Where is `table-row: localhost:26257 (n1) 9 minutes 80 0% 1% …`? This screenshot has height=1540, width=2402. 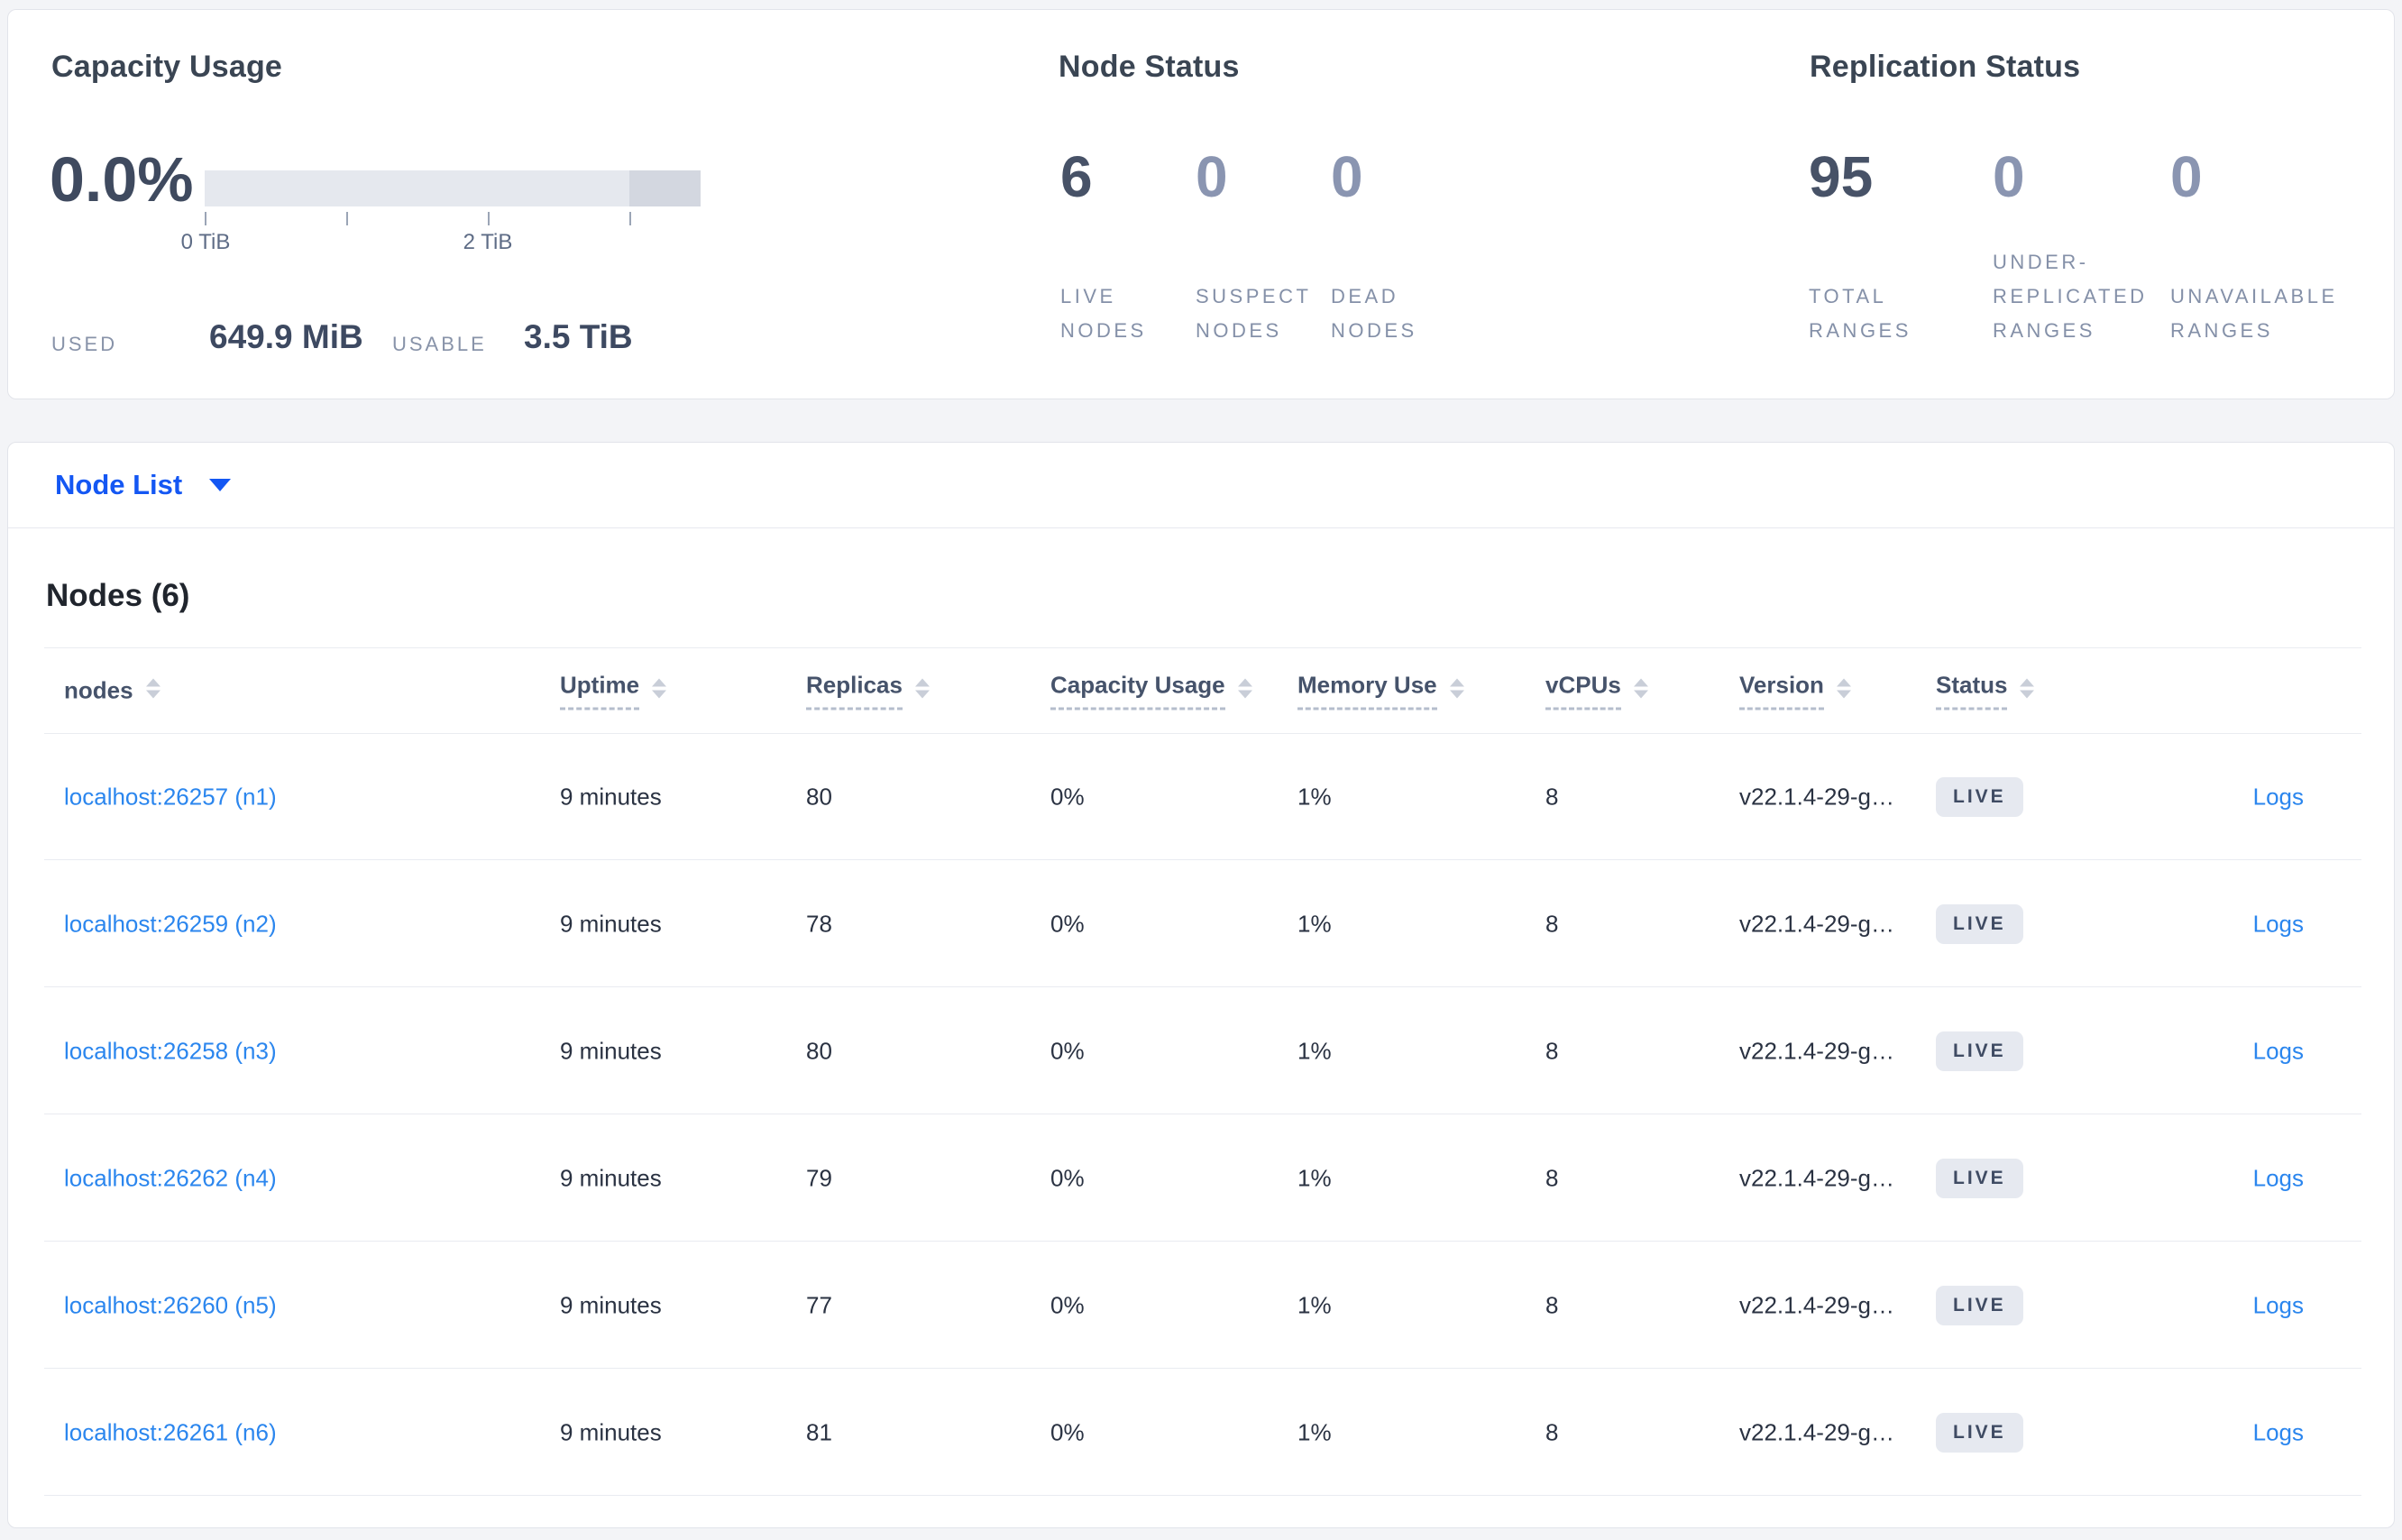 table-row: localhost:26257 (n1) 9 minutes 80 0% 1% … is located at coordinates (1201, 796).